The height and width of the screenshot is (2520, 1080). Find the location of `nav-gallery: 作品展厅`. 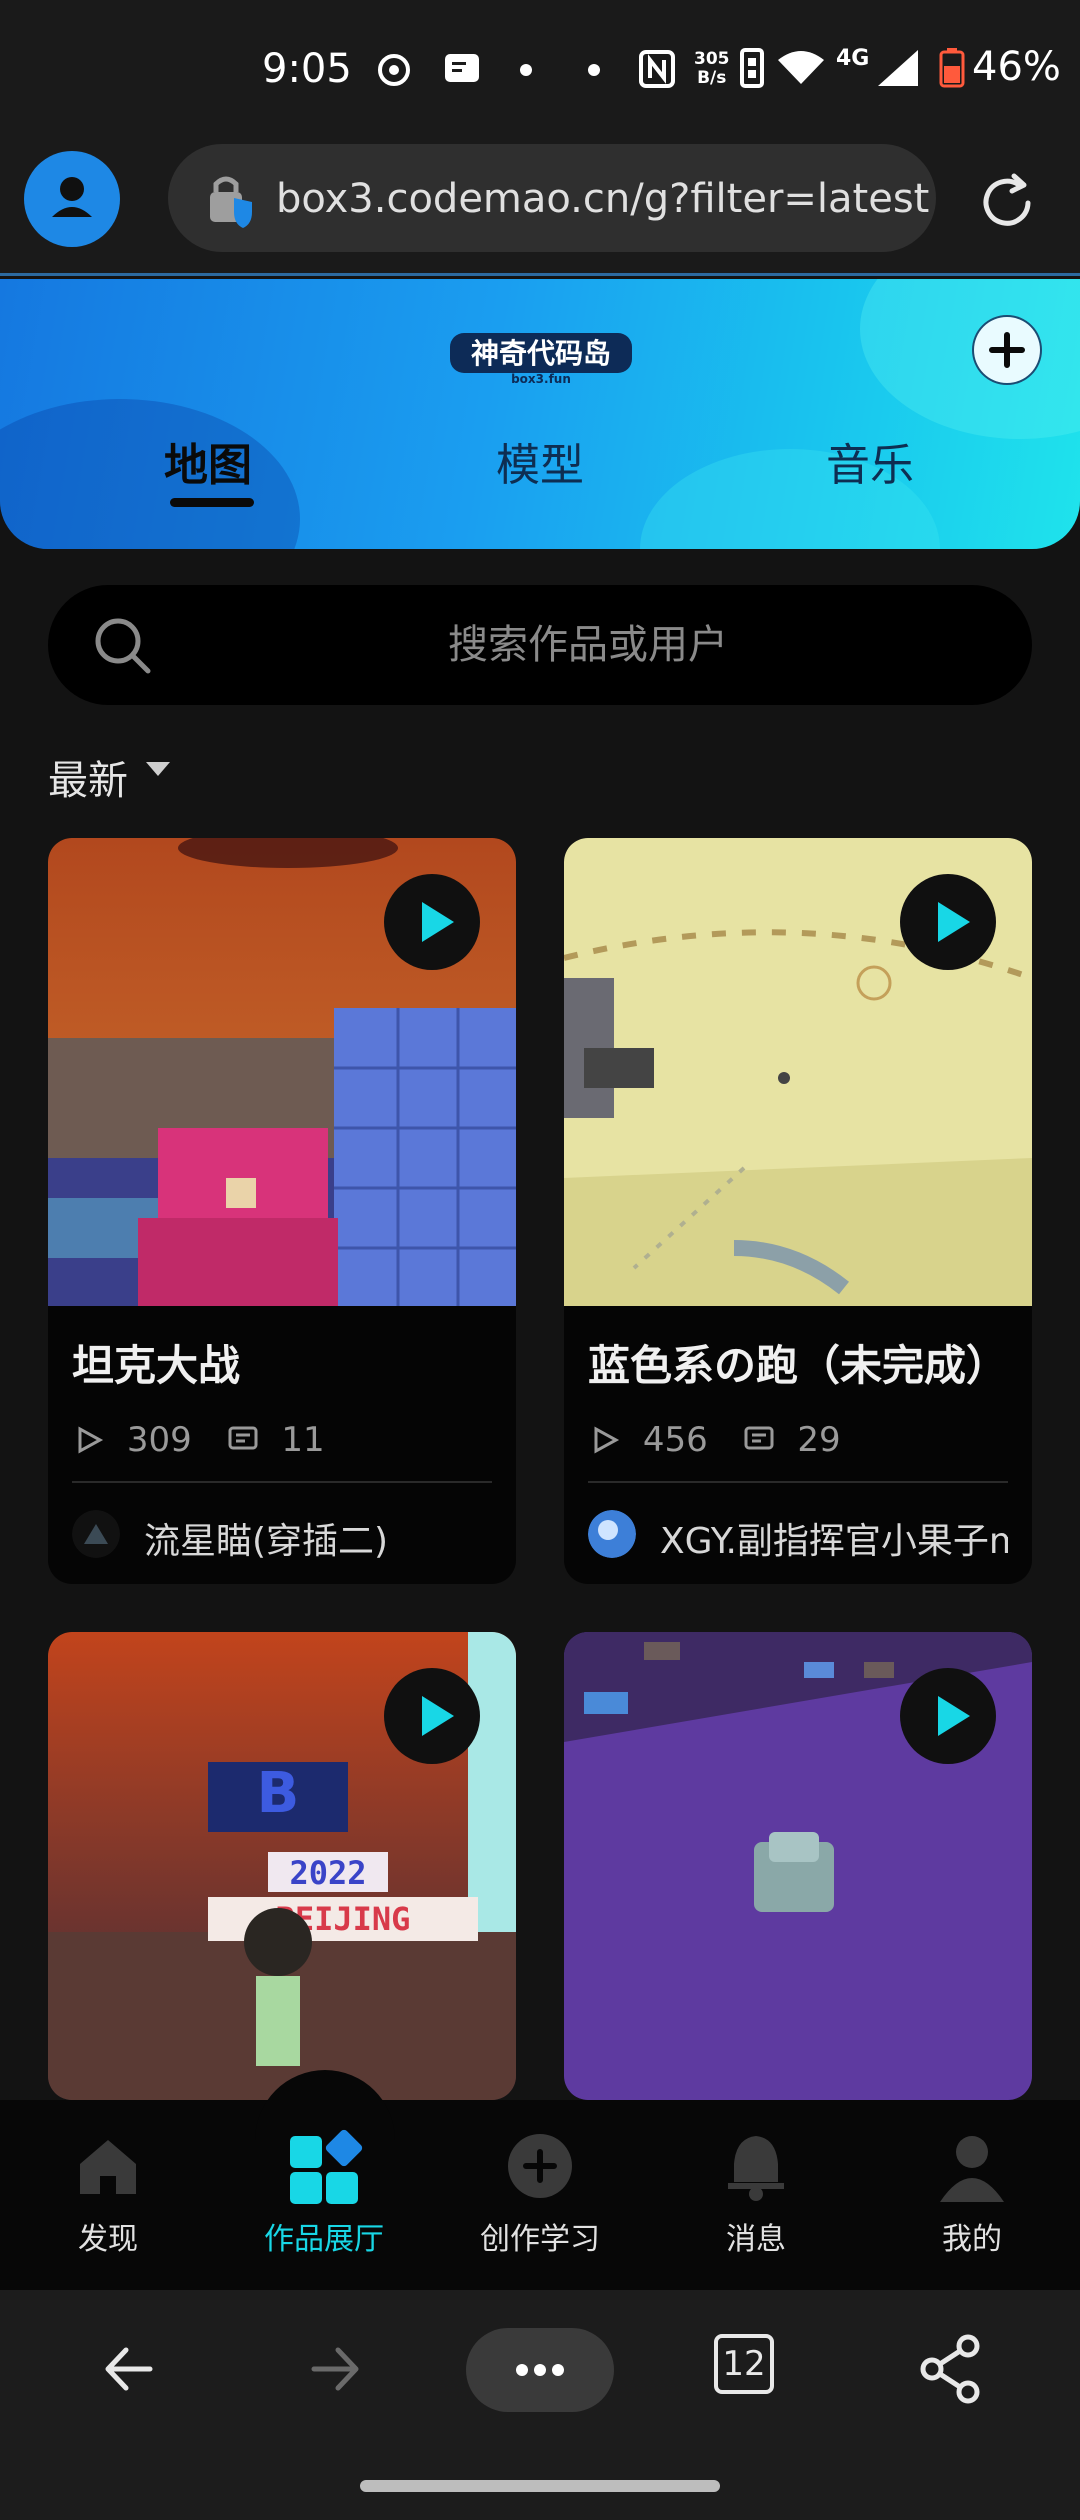

nav-gallery: 作品展厅 is located at coordinates (324, 2191).